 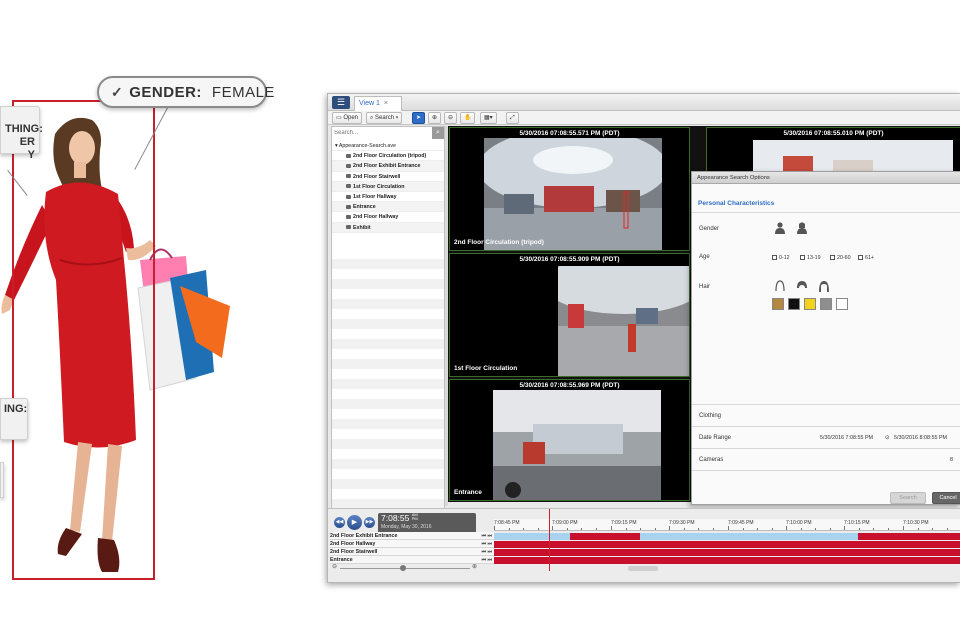 What do you see at coordinates (438, 133) in the screenshot?
I see `search-icon: ⌕` at bounding box center [438, 133].